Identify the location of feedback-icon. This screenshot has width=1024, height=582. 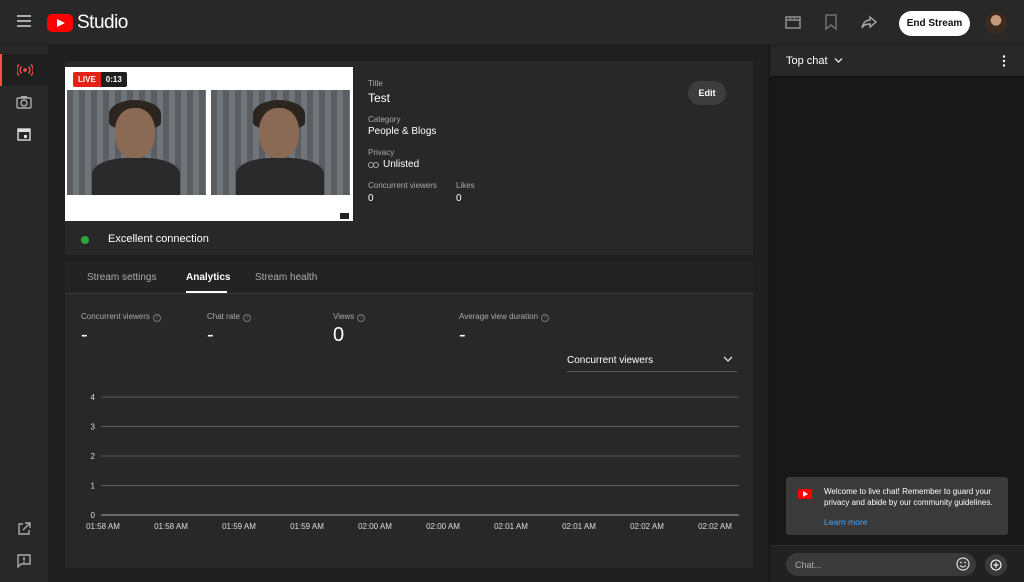
(24, 561).